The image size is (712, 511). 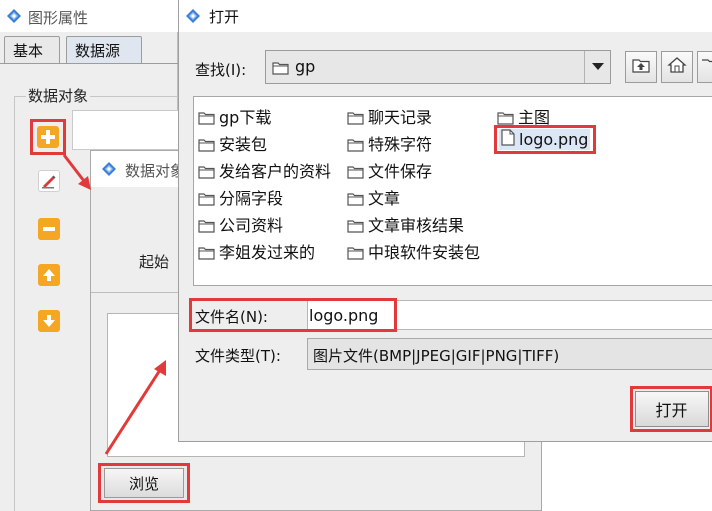 What do you see at coordinates (135, 407) in the screenshot?
I see `arrow-browse-to-open` at bounding box center [135, 407].